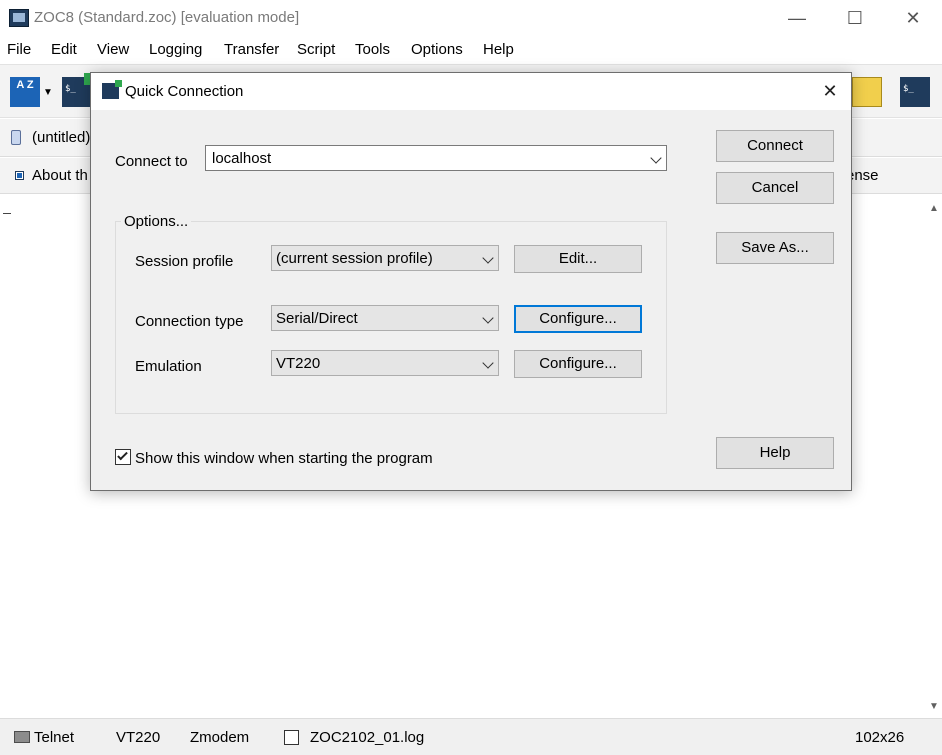 The image size is (942, 755). I want to click on connection-type-label: Connection type, so click(189, 321).